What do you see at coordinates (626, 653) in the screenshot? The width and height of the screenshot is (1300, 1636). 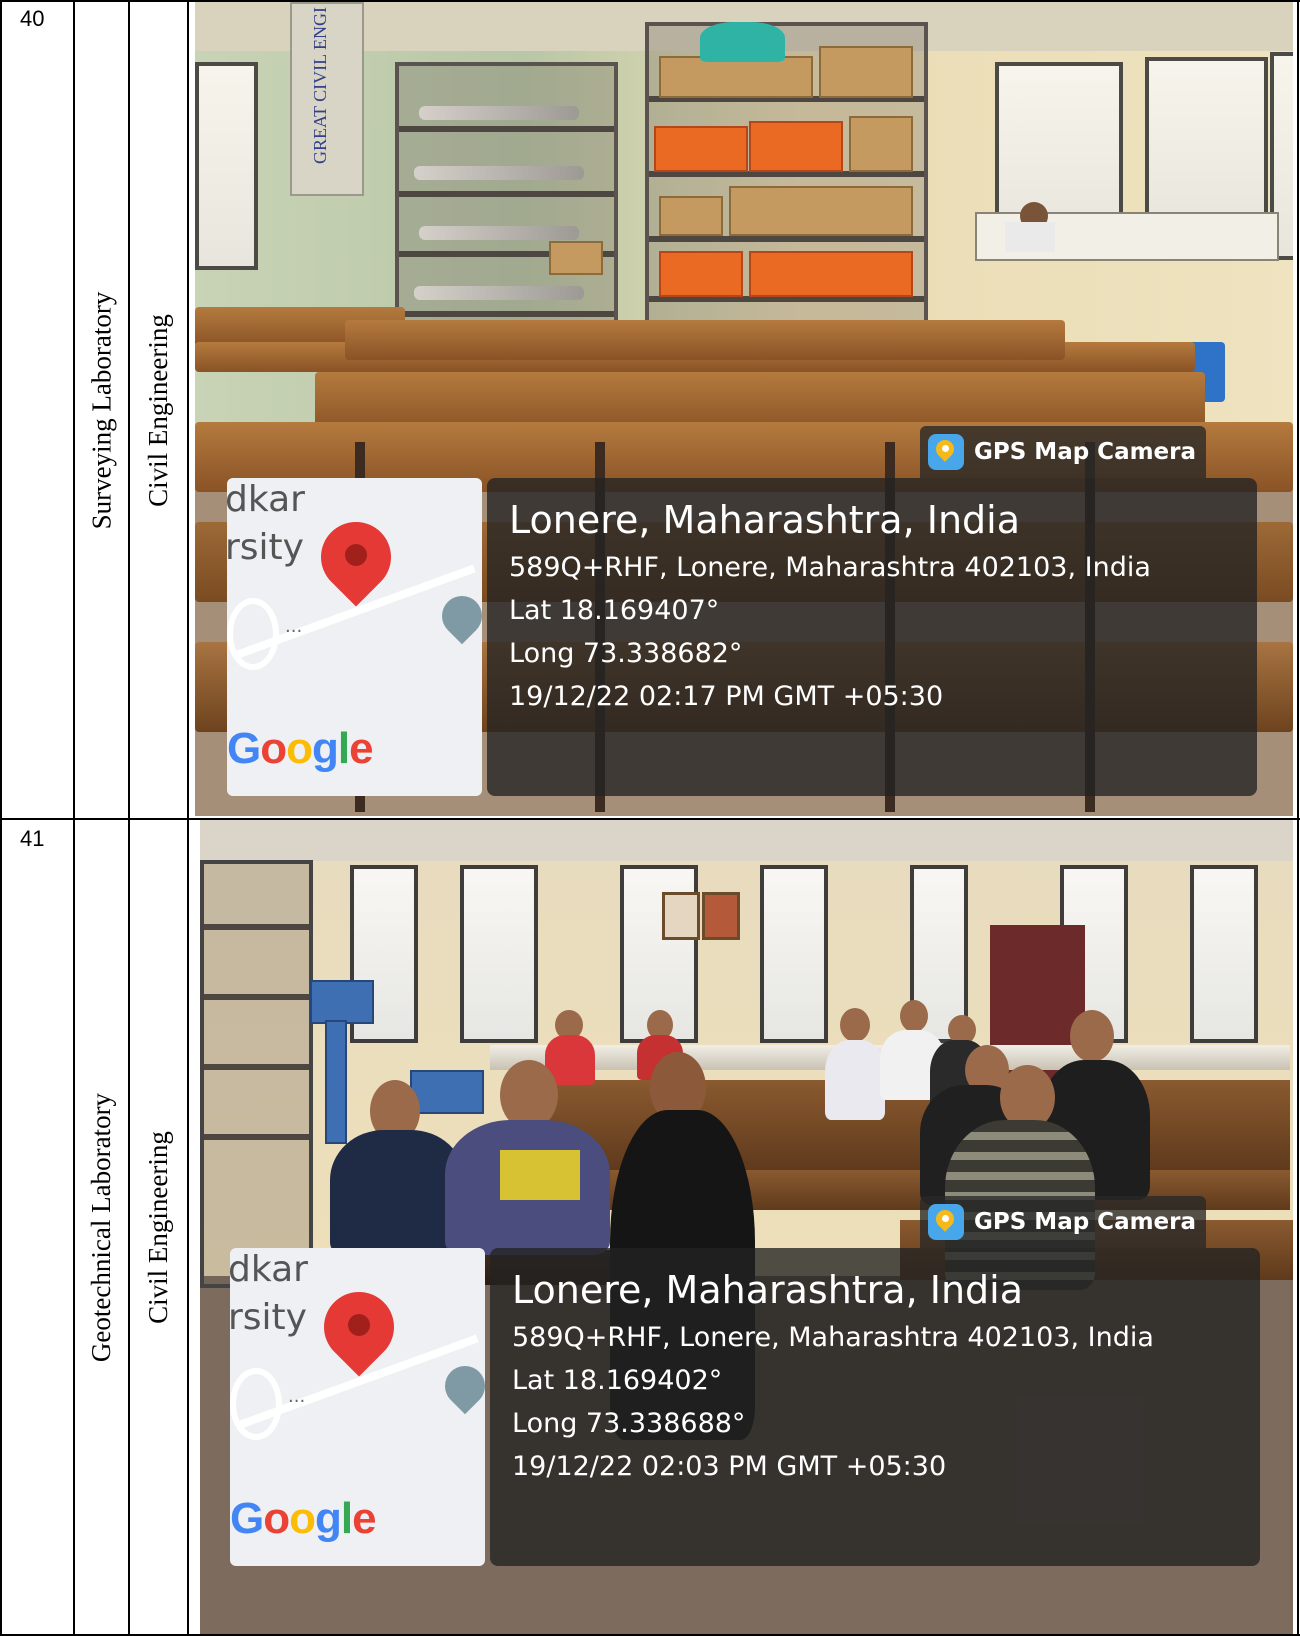 I see `longitude: Long 73.338682°` at bounding box center [626, 653].